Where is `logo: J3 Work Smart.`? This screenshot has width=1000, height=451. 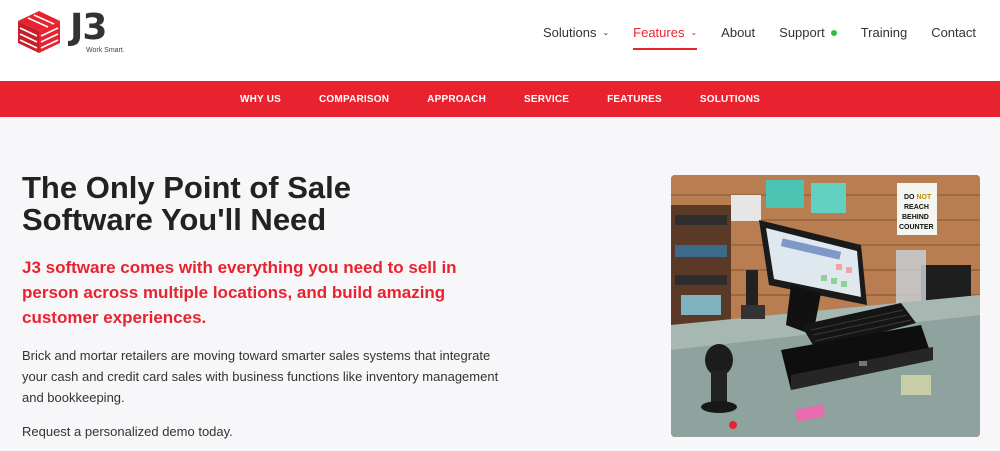
logo: J3 Work Smart. is located at coordinates (78, 33).